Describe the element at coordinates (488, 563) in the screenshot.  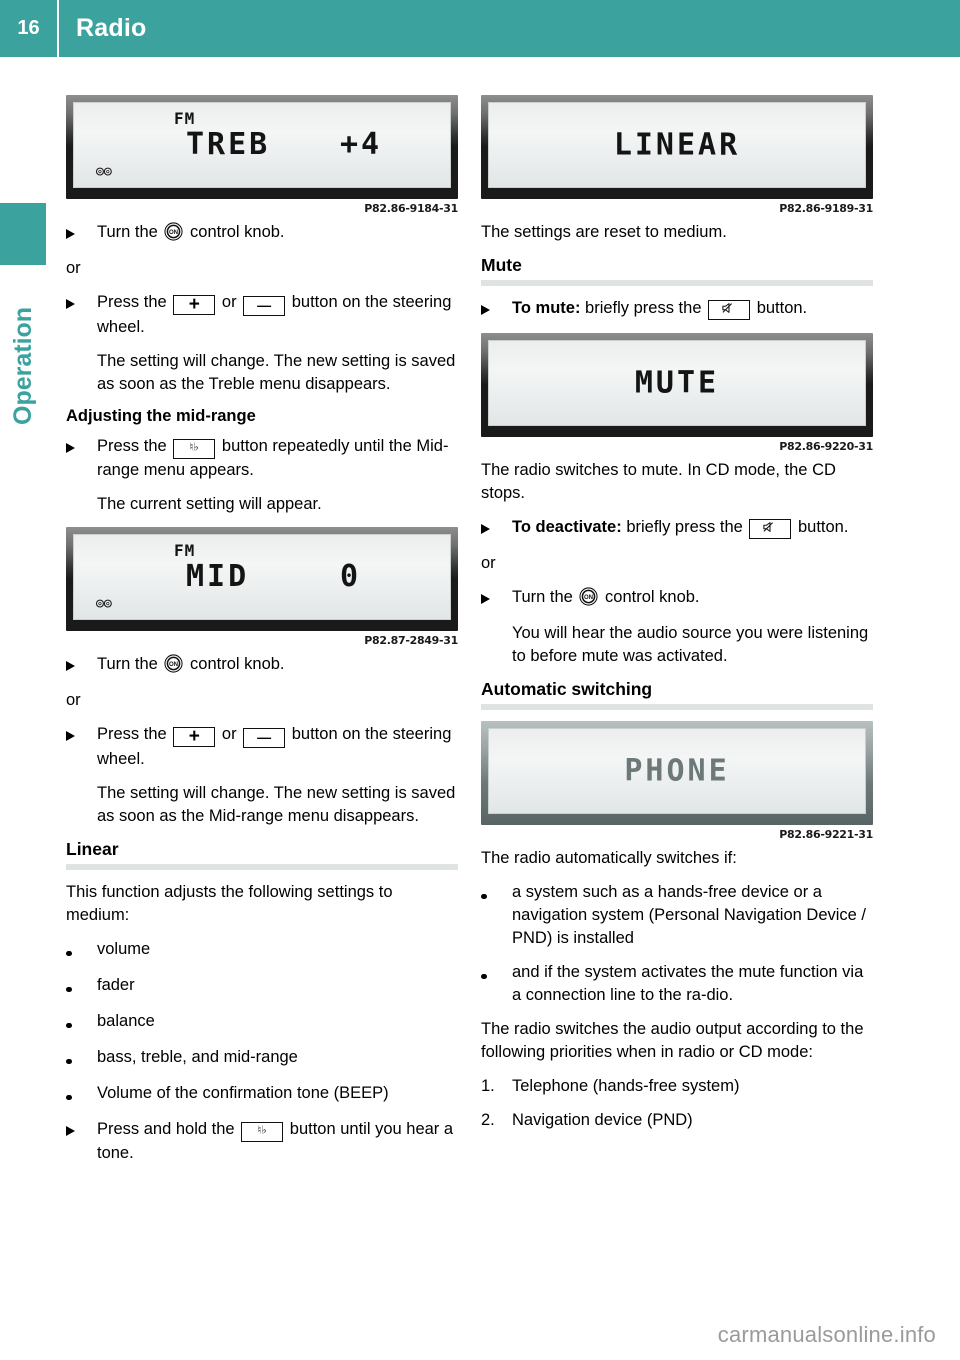
I see `or-separator-3: or` at that location.